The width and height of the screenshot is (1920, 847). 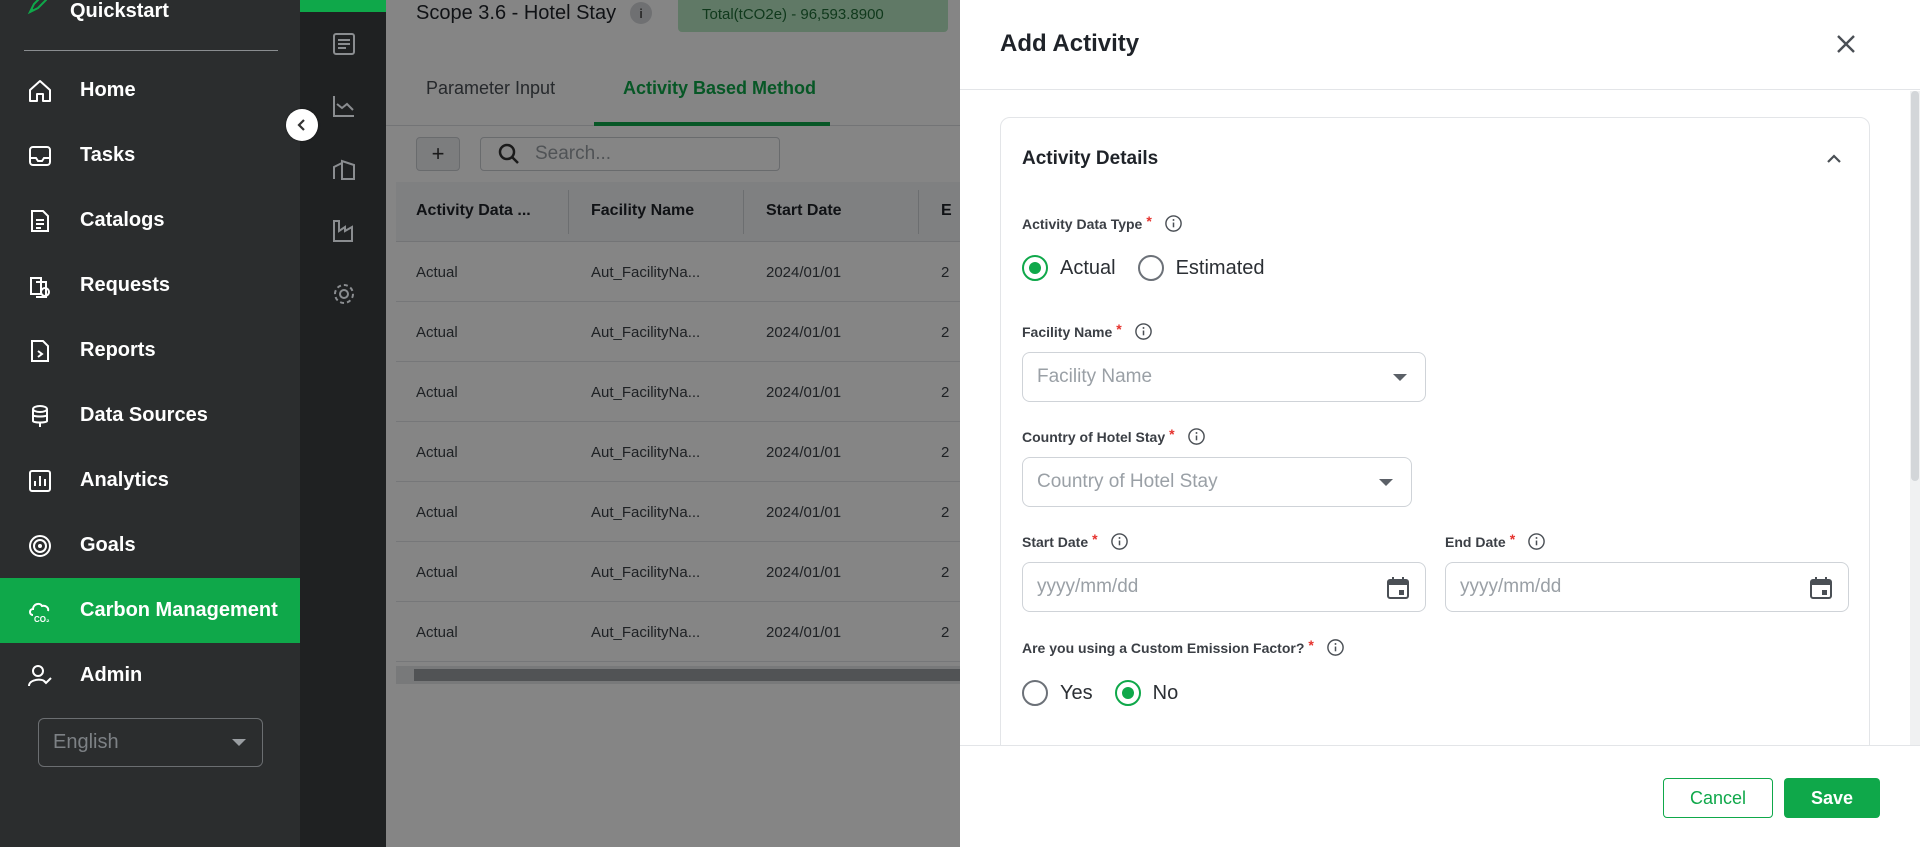 What do you see at coordinates (1088, 586) in the screenshot?
I see `date-placeholder: yyyy/mm/dd` at bounding box center [1088, 586].